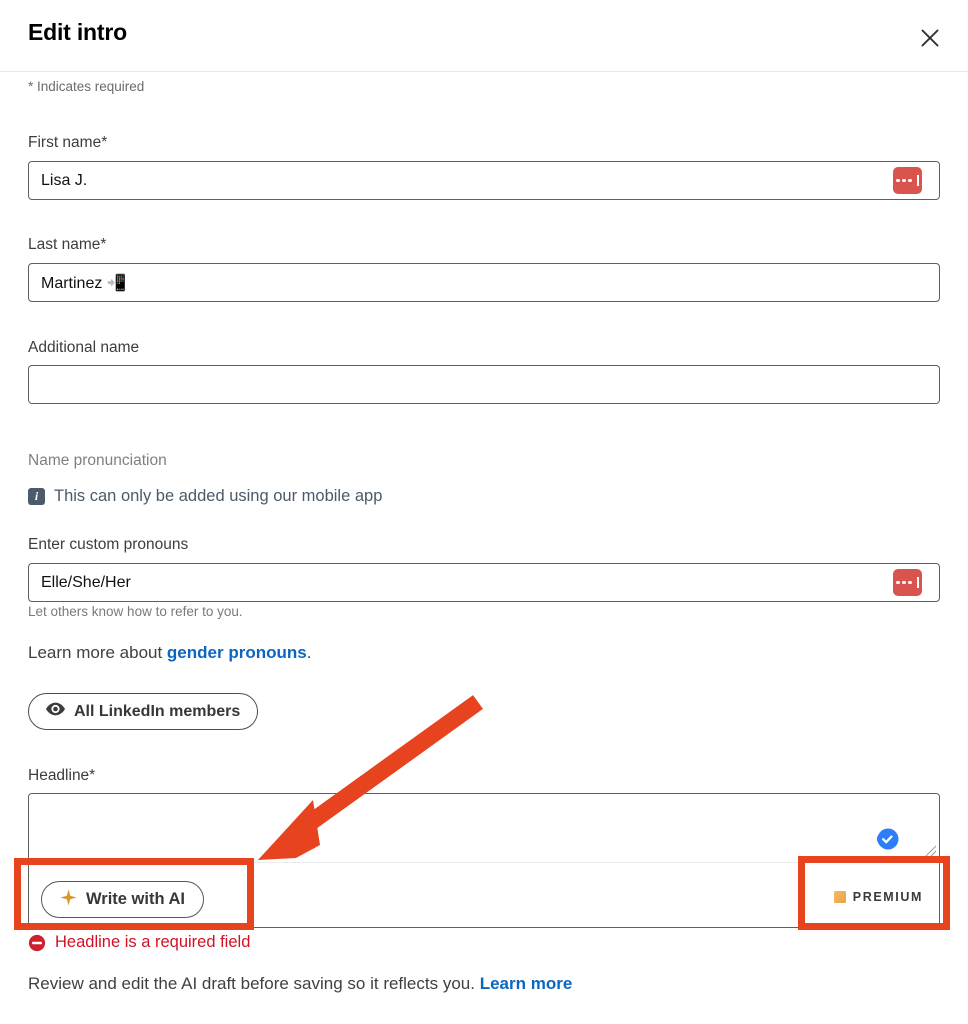 The height and width of the screenshot is (1024, 968). I want to click on password-manager-icon-pronouns, so click(907, 582).